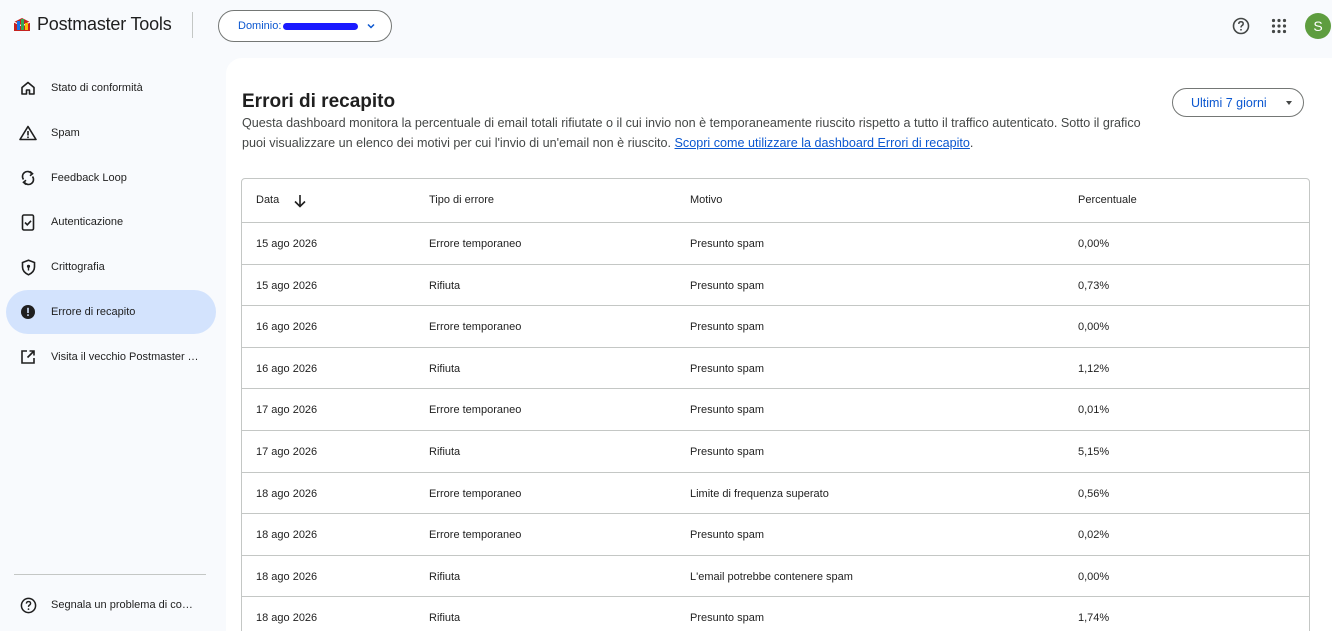 Image resolution: width=1332 pixels, height=631 pixels. I want to click on table-row: 16 ago 2026 Rifiuta Presunto spam 1,12%, so click(775, 369).